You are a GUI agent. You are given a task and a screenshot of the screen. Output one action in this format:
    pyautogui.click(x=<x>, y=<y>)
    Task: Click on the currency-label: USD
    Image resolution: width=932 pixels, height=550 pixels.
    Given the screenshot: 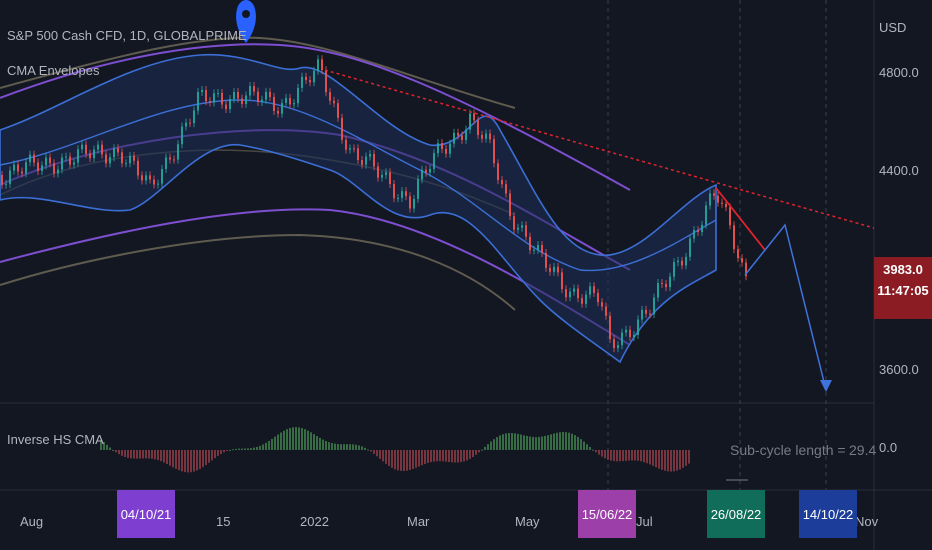 What is the action you would take?
    pyautogui.click(x=893, y=27)
    